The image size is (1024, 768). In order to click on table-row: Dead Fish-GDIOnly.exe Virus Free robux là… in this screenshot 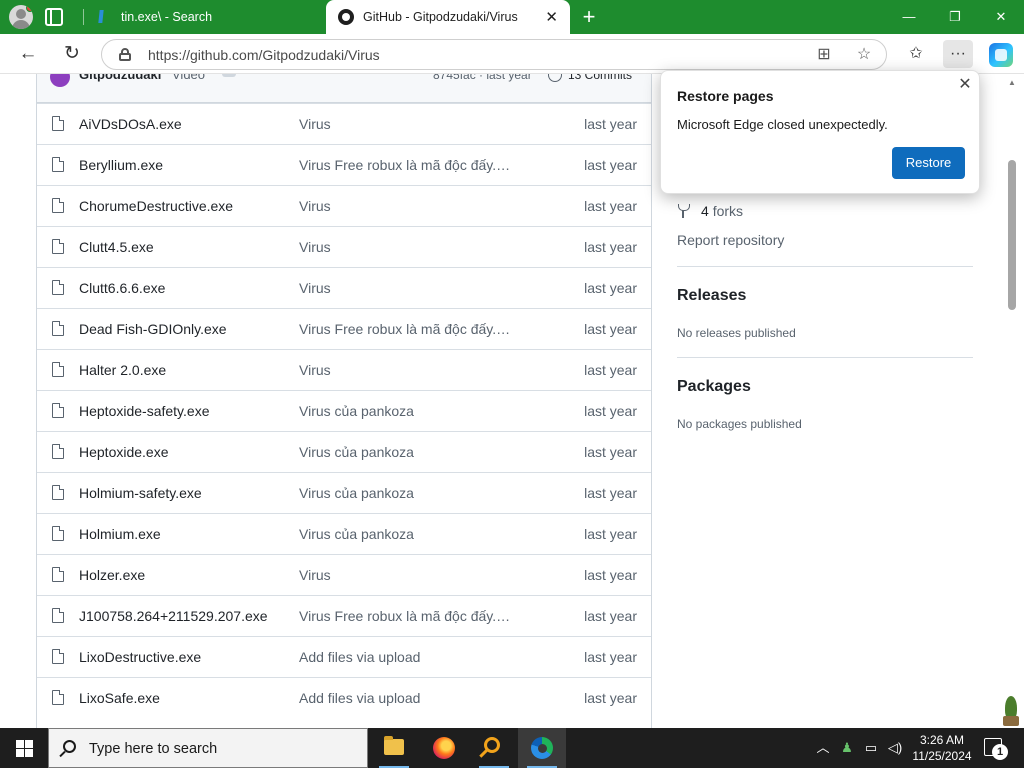, I will do `click(344, 328)`.